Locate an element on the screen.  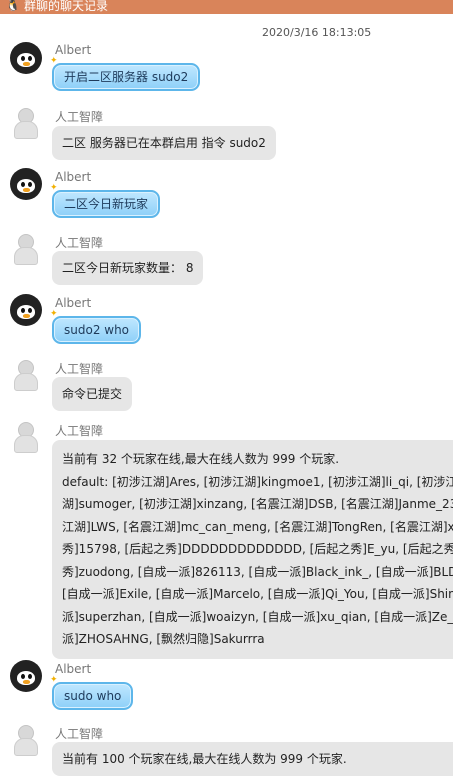
message-line: 派]ZHOSAHNG, [飘然归隐]Sakurrra is located at coordinates (163, 639).